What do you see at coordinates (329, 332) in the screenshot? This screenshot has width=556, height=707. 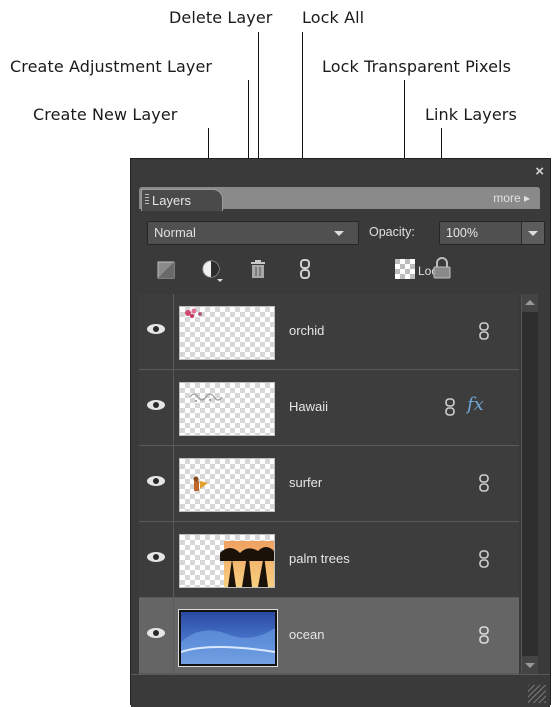 I see `layer-row-orchid: orchid` at bounding box center [329, 332].